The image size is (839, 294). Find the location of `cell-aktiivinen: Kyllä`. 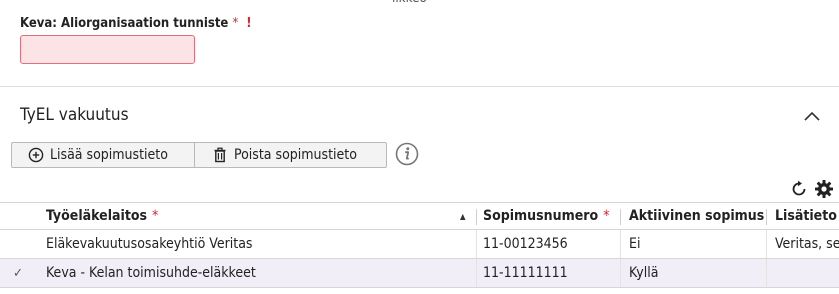

cell-aktiivinen: Kyllä is located at coordinates (644, 273).